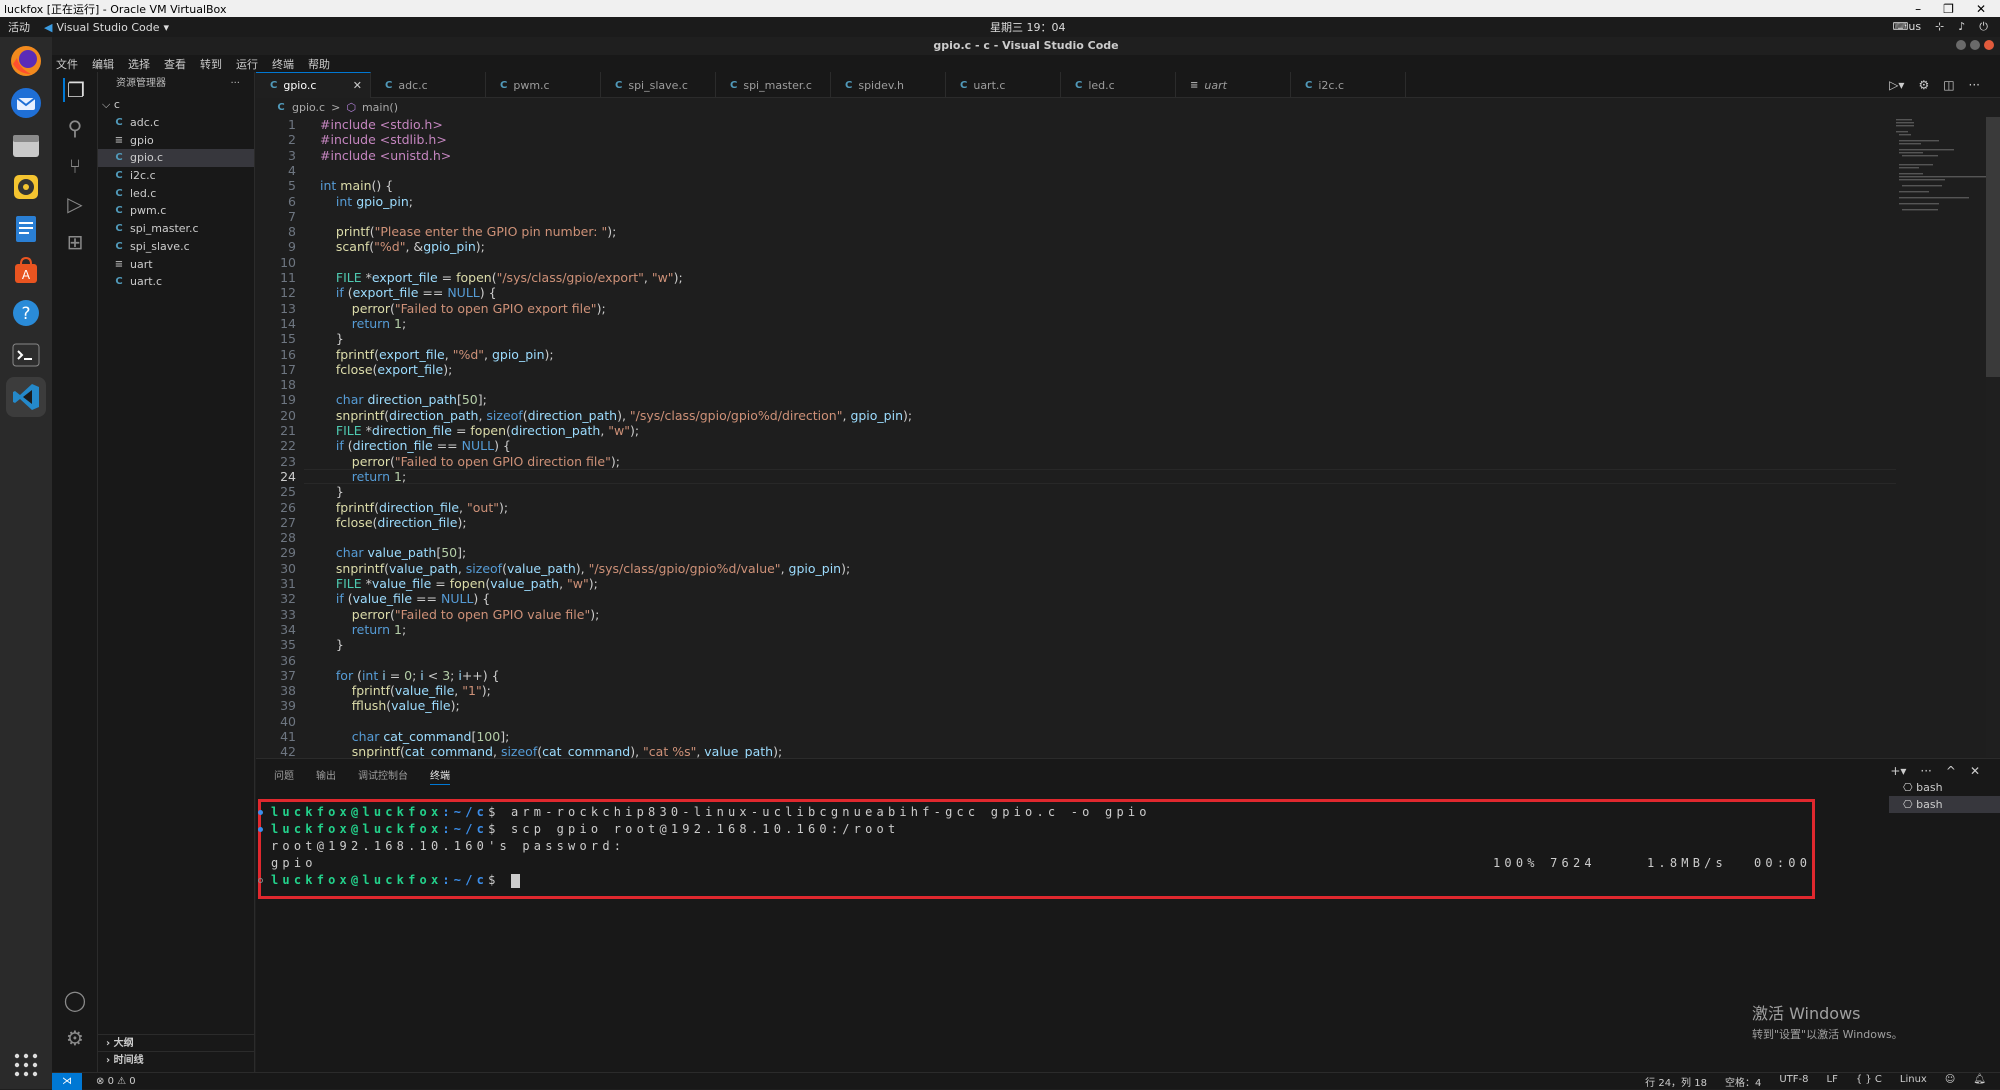  Describe the element at coordinates (1076, 338) in the screenshot. I see `code-line: 15 }` at that location.